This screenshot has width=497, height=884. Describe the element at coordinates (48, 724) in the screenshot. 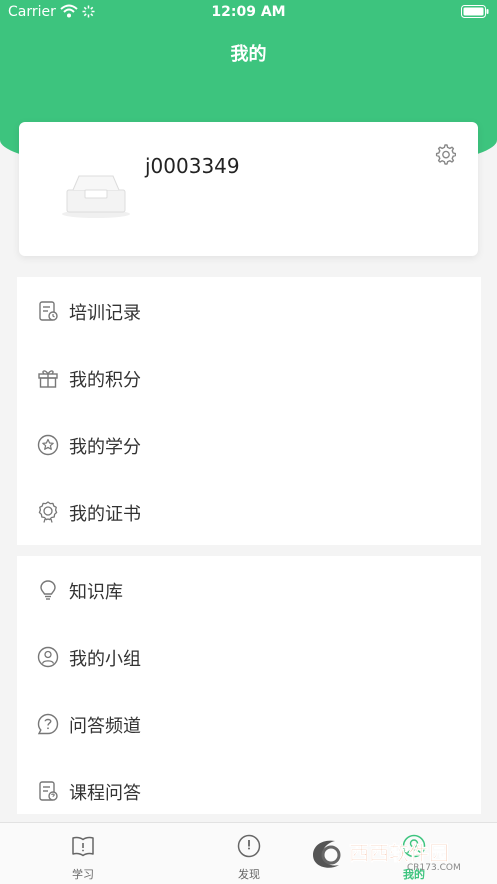

I see `question-icon` at that location.